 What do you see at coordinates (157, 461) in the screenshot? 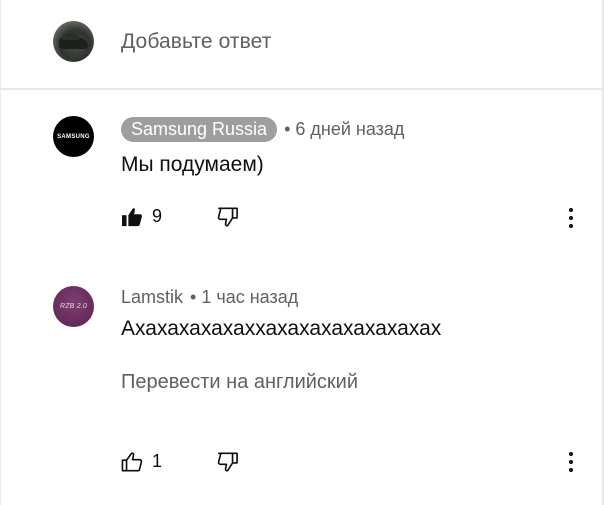
I see `like-count: 1` at bounding box center [157, 461].